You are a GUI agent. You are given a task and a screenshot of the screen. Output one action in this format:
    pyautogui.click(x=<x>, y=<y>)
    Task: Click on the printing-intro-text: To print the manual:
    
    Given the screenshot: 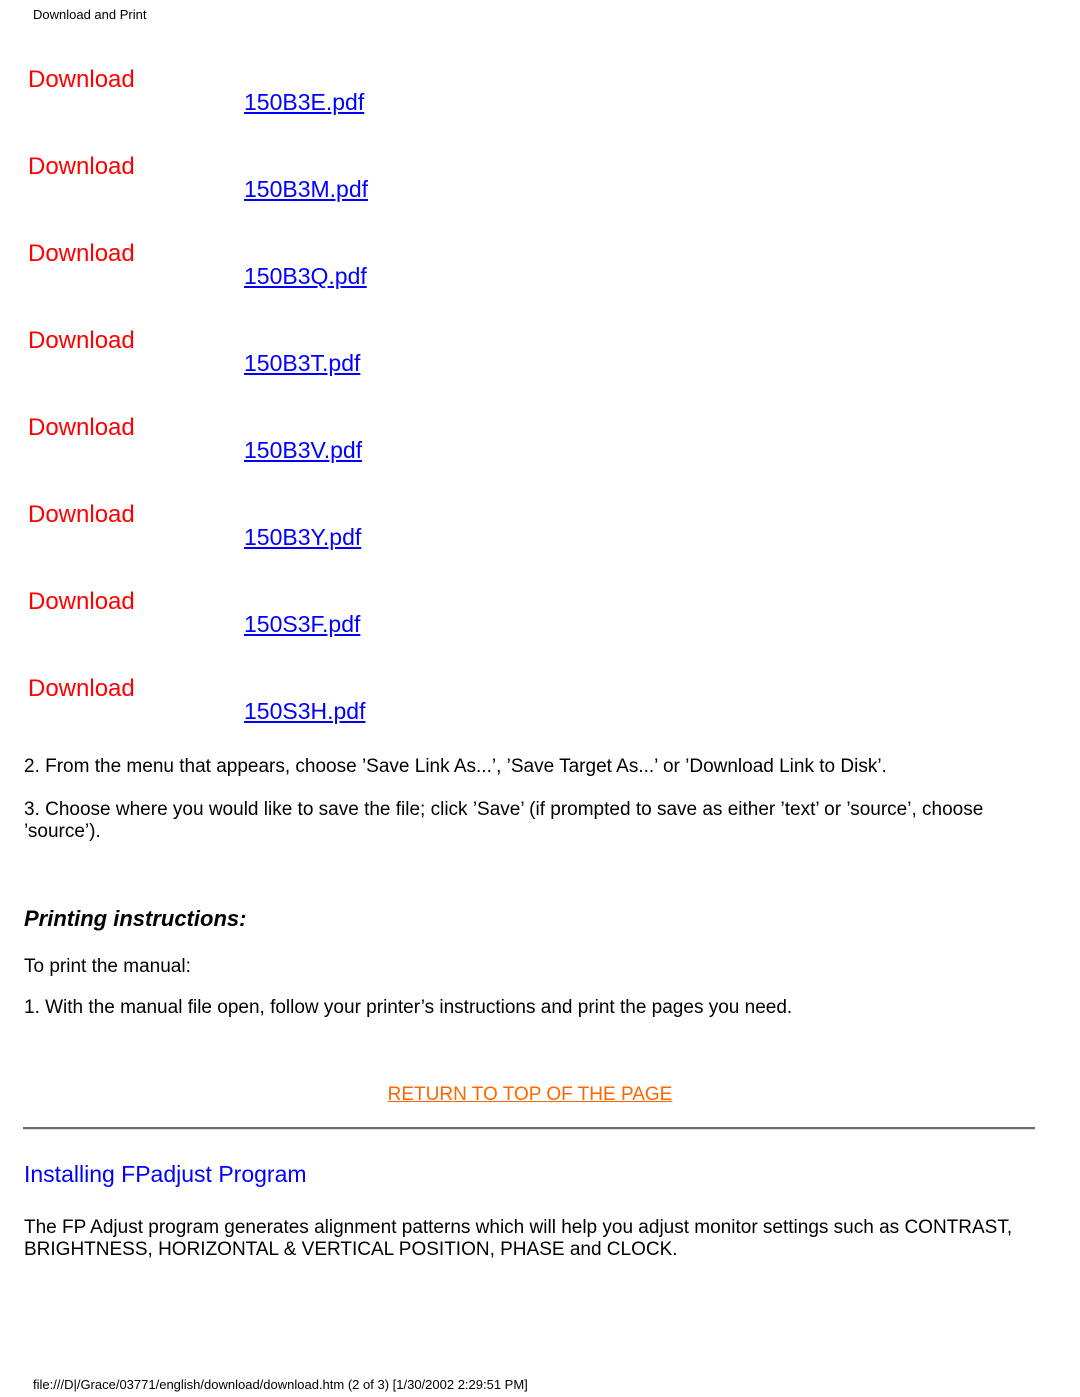 What is the action you would take?
    pyautogui.click(x=107, y=966)
    